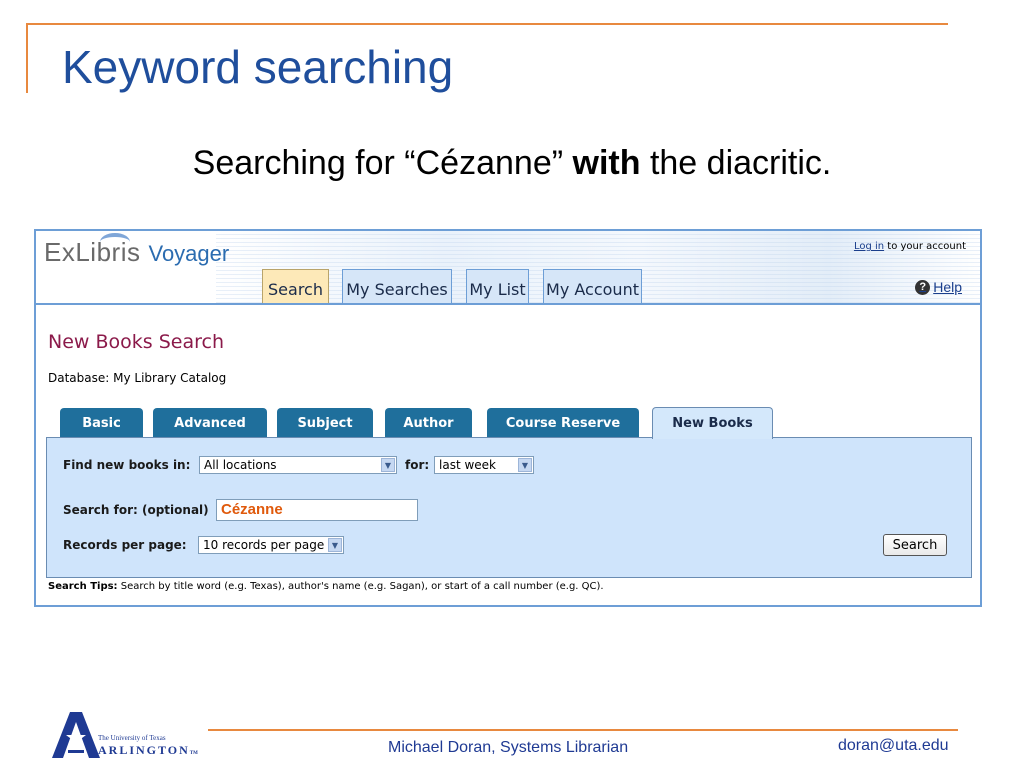 This screenshot has width=1024, height=768. I want to click on uta-big-word: ARLINGTON, so click(144, 750).